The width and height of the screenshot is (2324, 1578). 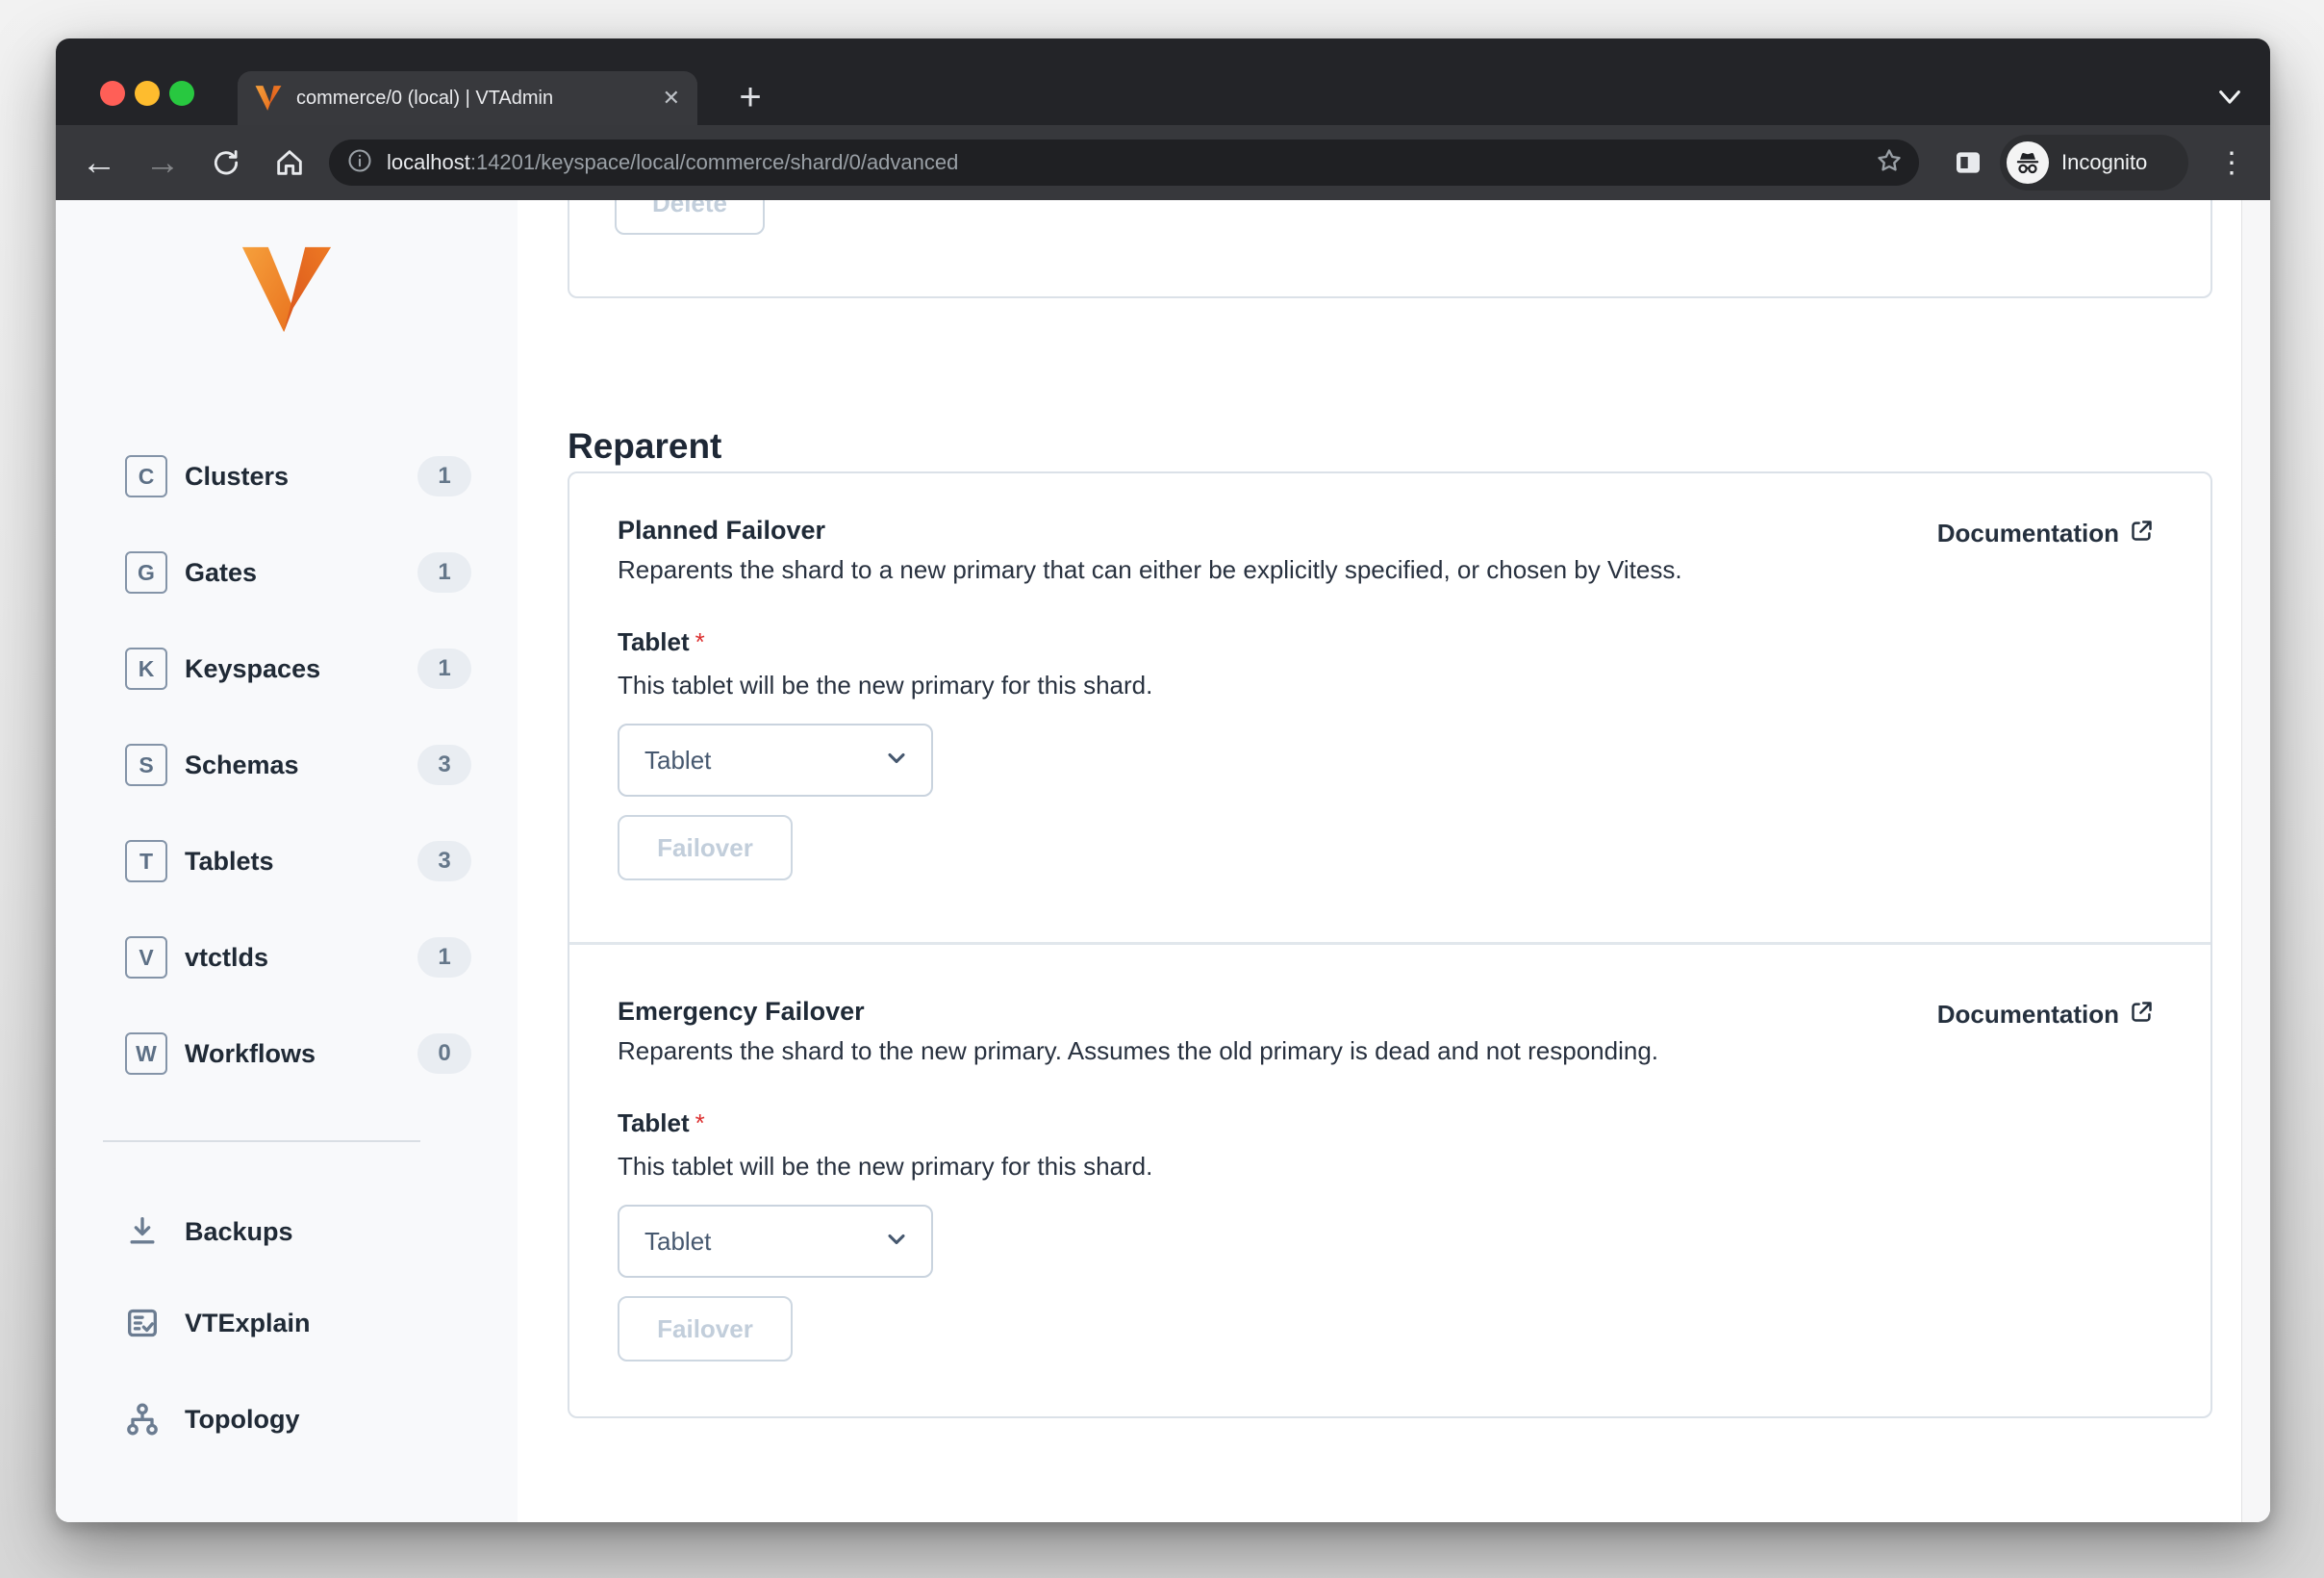 I want to click on back-button: ←, so click(x=99, y=162).